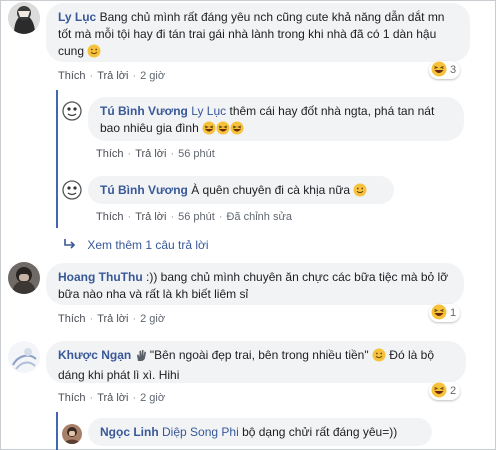  Describe the element at coordinates (147, 245) in the screenshot. I see `view-more-replies-label: Xem thêm 1 câu trả lời` at that location.